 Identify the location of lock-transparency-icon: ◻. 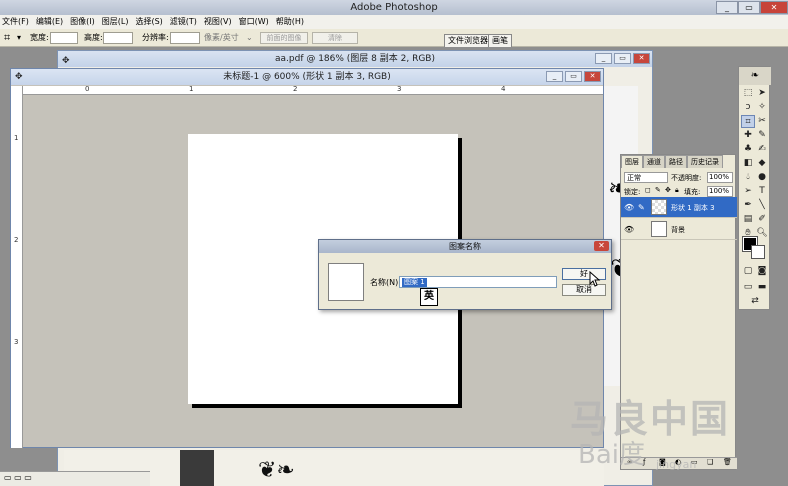
(648, 190).